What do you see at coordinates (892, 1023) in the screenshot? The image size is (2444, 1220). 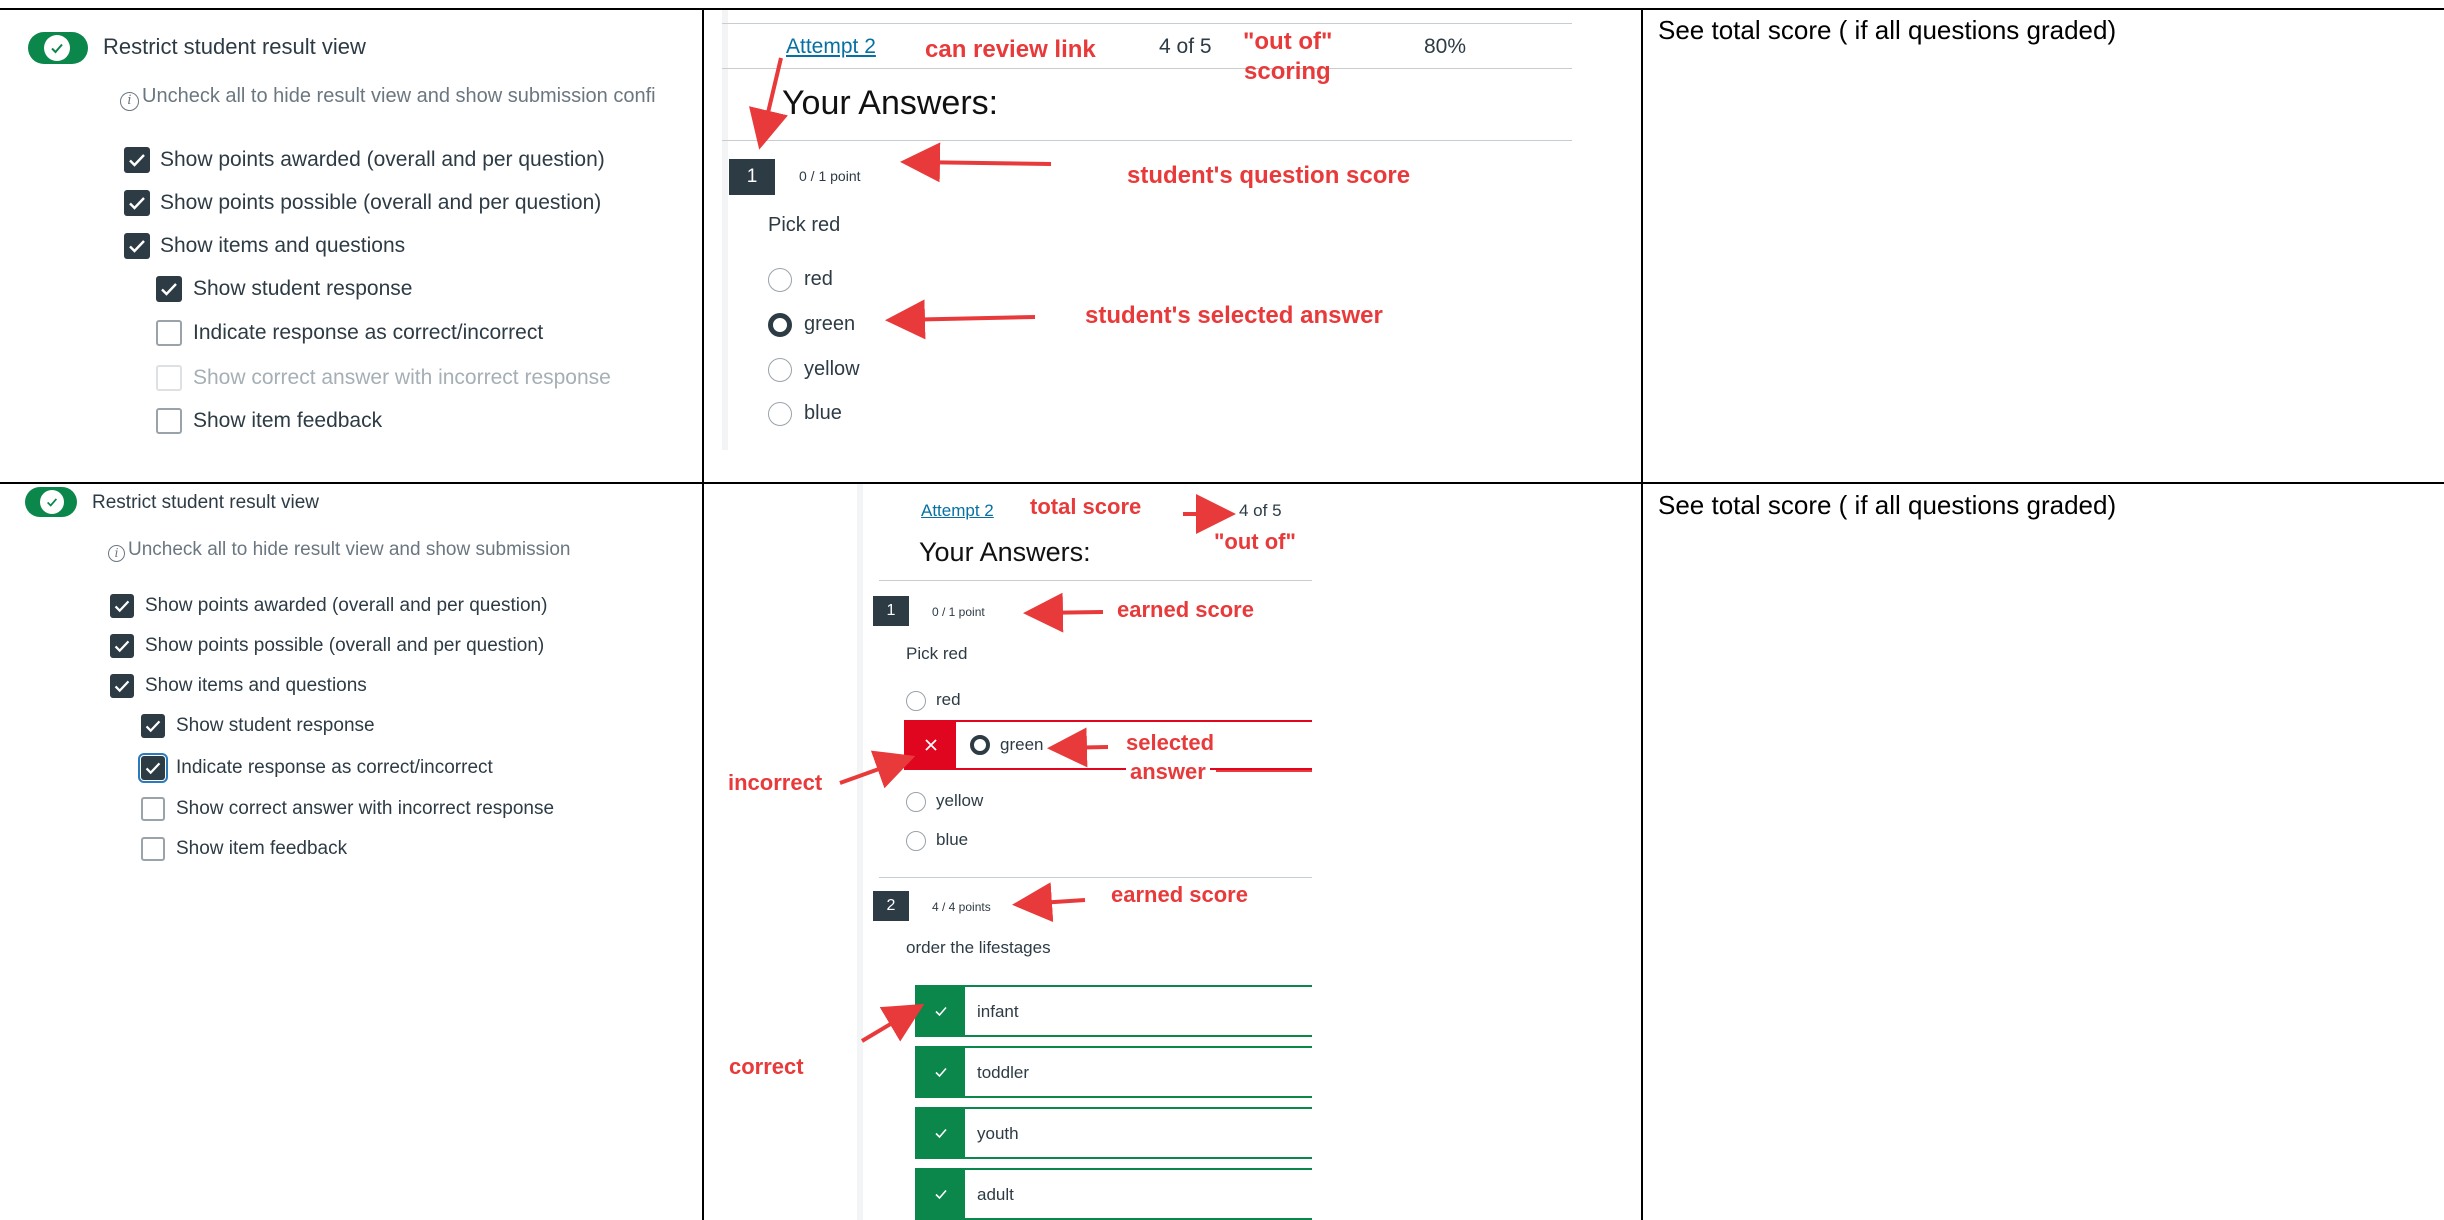 I see `arrow-correct` at bounding box center [892, 1023].